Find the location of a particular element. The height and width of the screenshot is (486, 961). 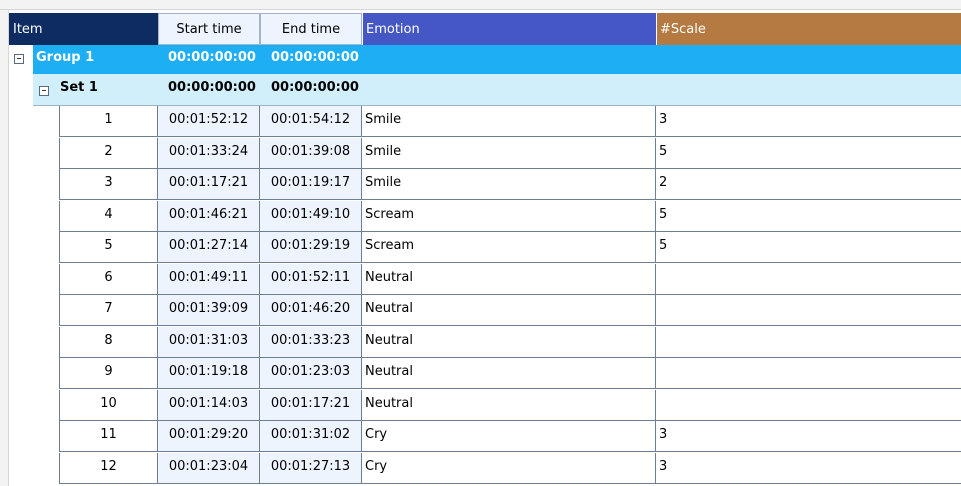

column-header-item: Item is located at coordinates (83, 29).